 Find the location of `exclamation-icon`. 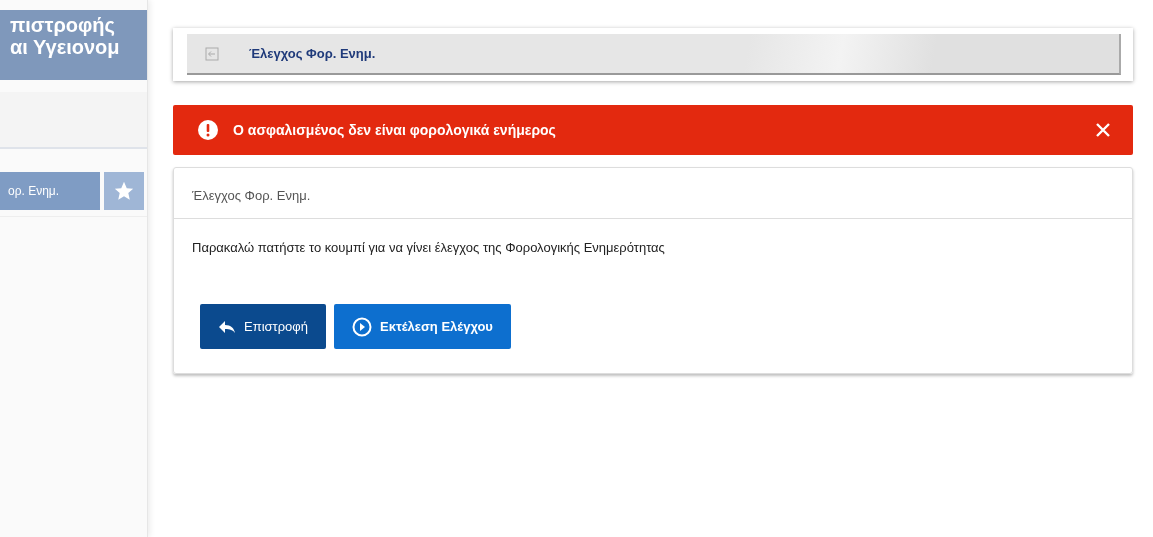

exclamation-icon is located at coordinates (208, 130).